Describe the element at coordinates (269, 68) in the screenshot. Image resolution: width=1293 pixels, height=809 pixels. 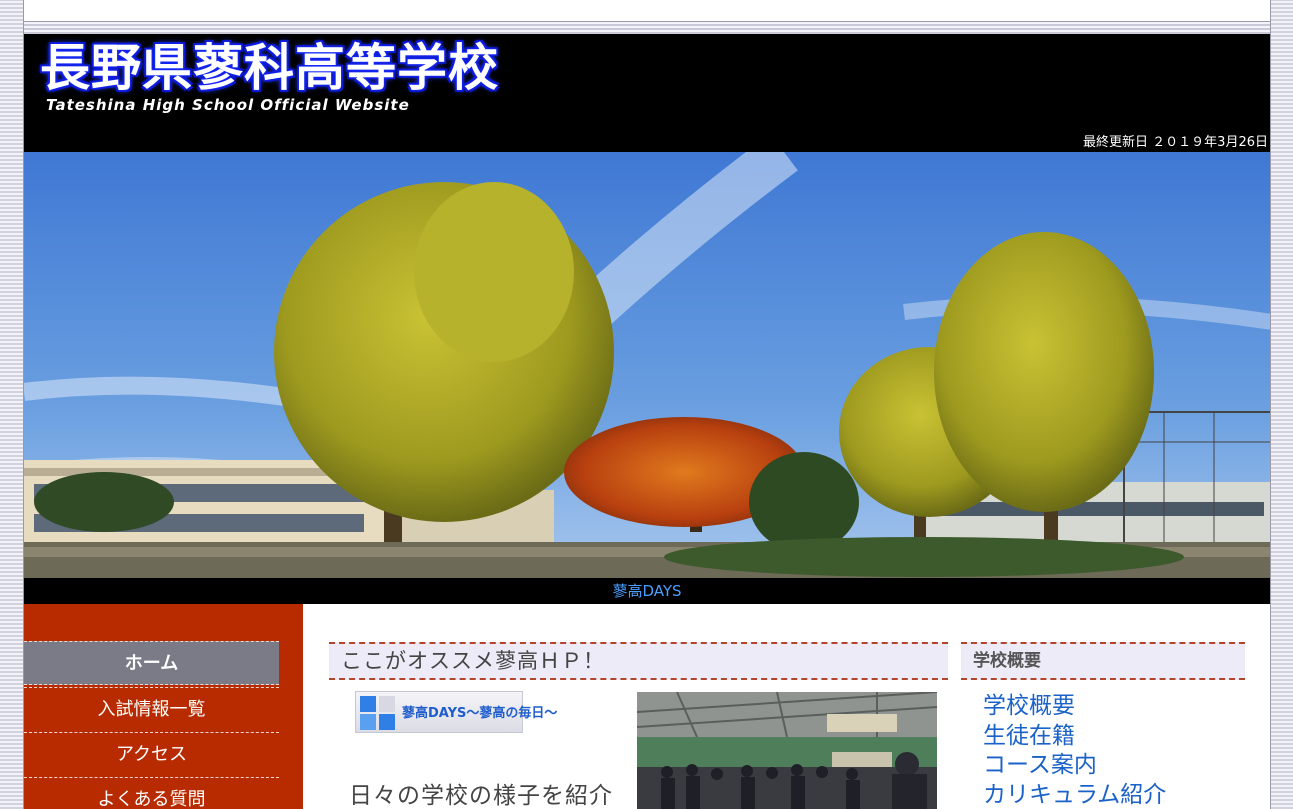
I see `school-logo-title: 長野県蓼科高等学校` at that location.